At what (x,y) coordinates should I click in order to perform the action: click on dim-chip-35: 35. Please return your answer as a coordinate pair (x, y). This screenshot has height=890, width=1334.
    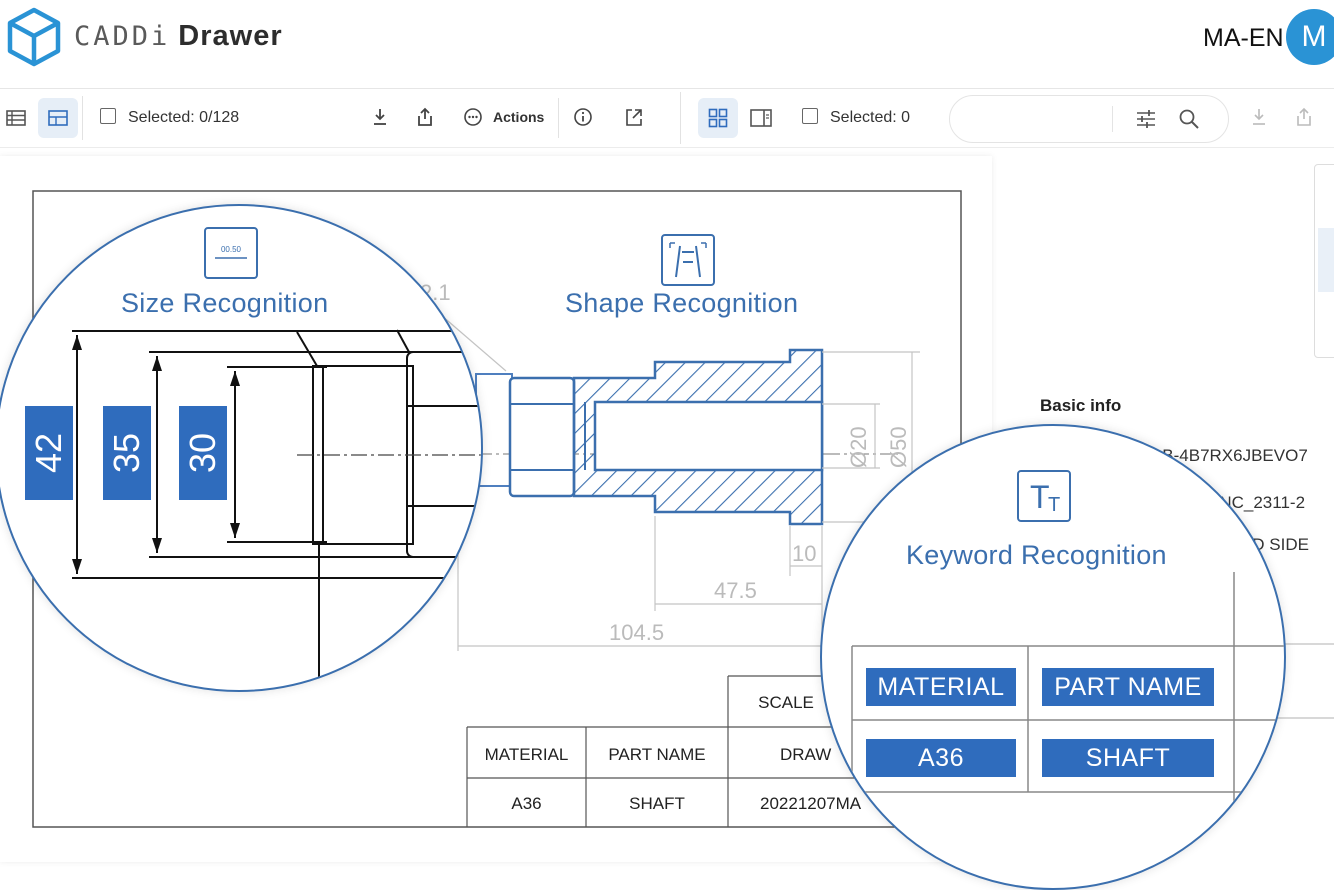
    Looking at the image, I should click on (127, 453).